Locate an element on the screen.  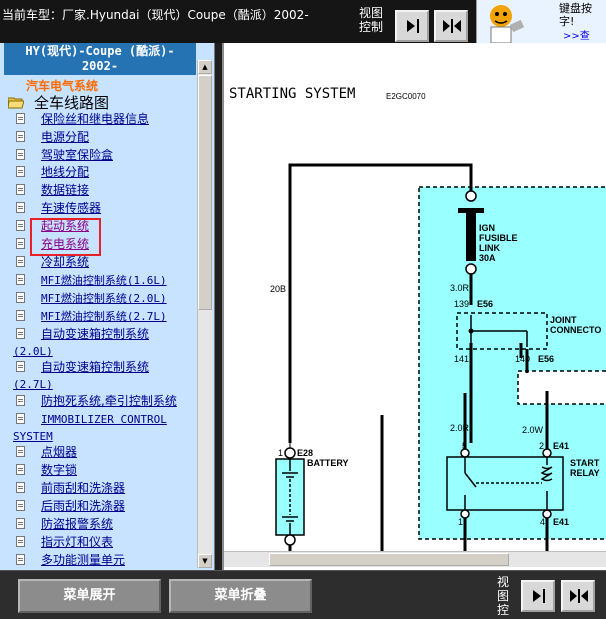
menu-item-rear-wiper: 后雨刮和洗涤器 is located at coordinates (103, 506).